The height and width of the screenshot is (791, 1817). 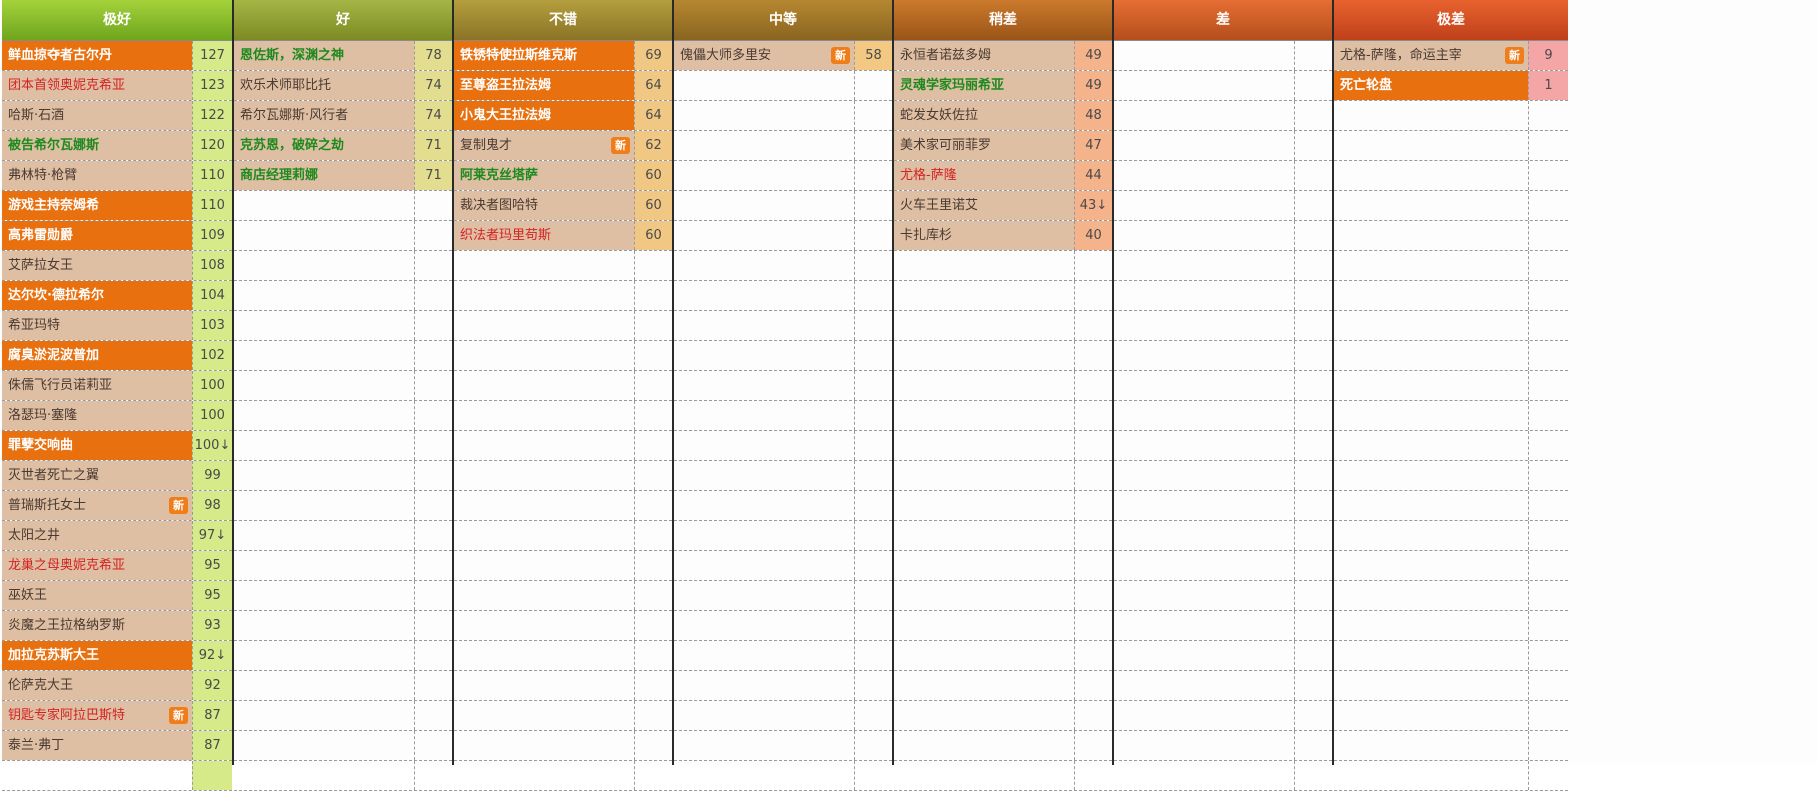 I want to click on card-row: 尤格-萨隆 44, so click(x=1003, y=176).